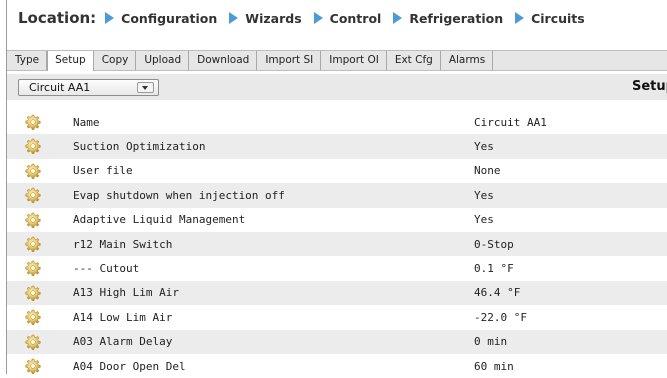  What do you see at coordinates (57, 18) in the screenshot?
I see `breadcrumb-label: Location:` at bounding box center [57, 18].